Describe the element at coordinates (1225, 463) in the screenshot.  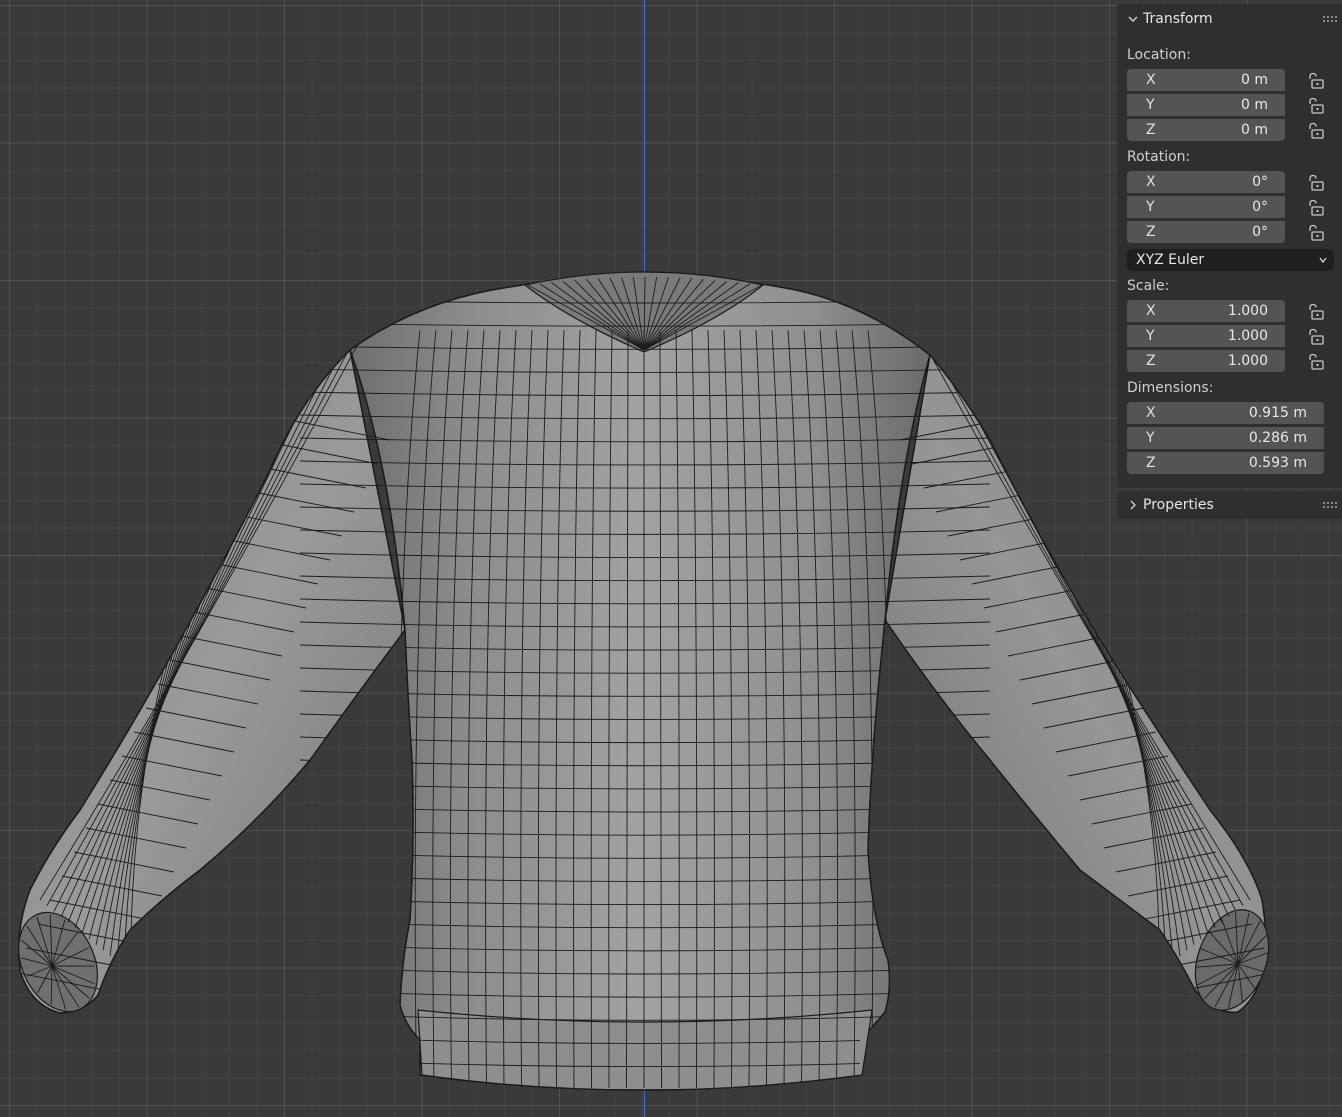
I see `dimensions-z-field: Z 0.593 m` at that location.